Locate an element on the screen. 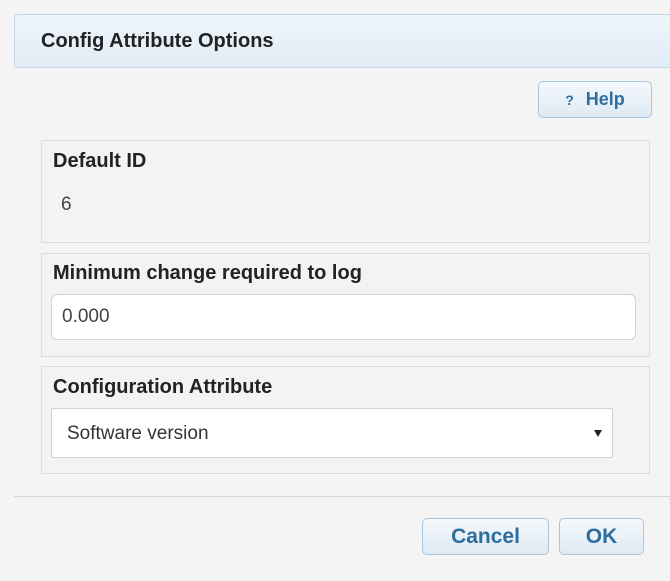 The width and height of the screenshot is (670, 581). dialog-title: Config Attribute Options is located at coordinates (157, 41).